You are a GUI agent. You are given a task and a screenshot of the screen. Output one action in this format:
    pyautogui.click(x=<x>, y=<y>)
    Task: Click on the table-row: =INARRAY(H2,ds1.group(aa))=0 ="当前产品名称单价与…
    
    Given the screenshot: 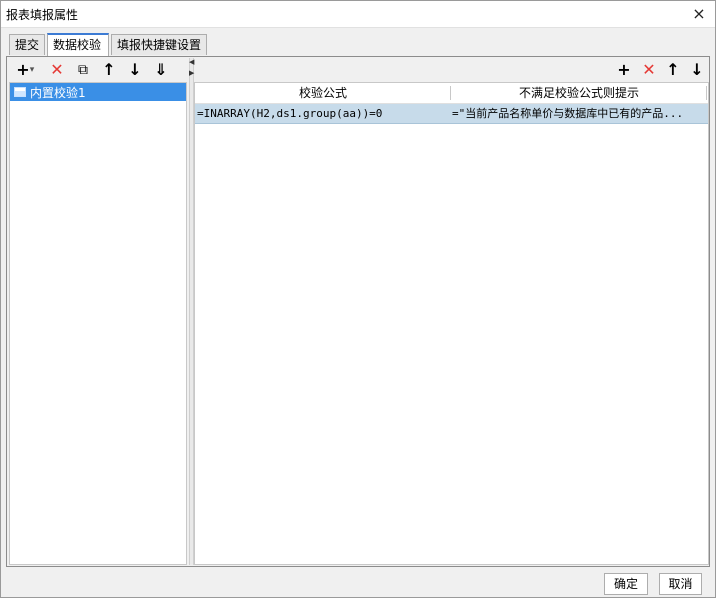 What is the action you would take?
    pyautogui.click(x=451, y=114)
    